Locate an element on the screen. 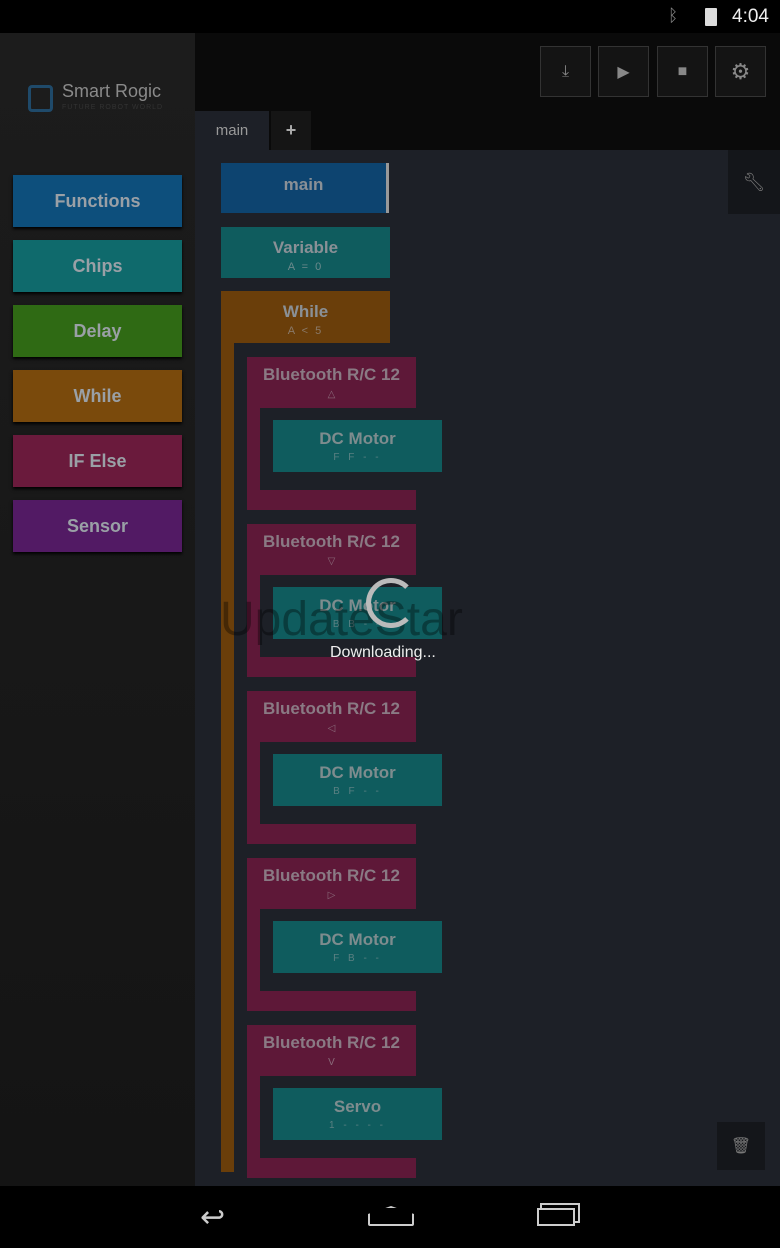  watermark: UpdateStar is located at coordinates (341, 619).